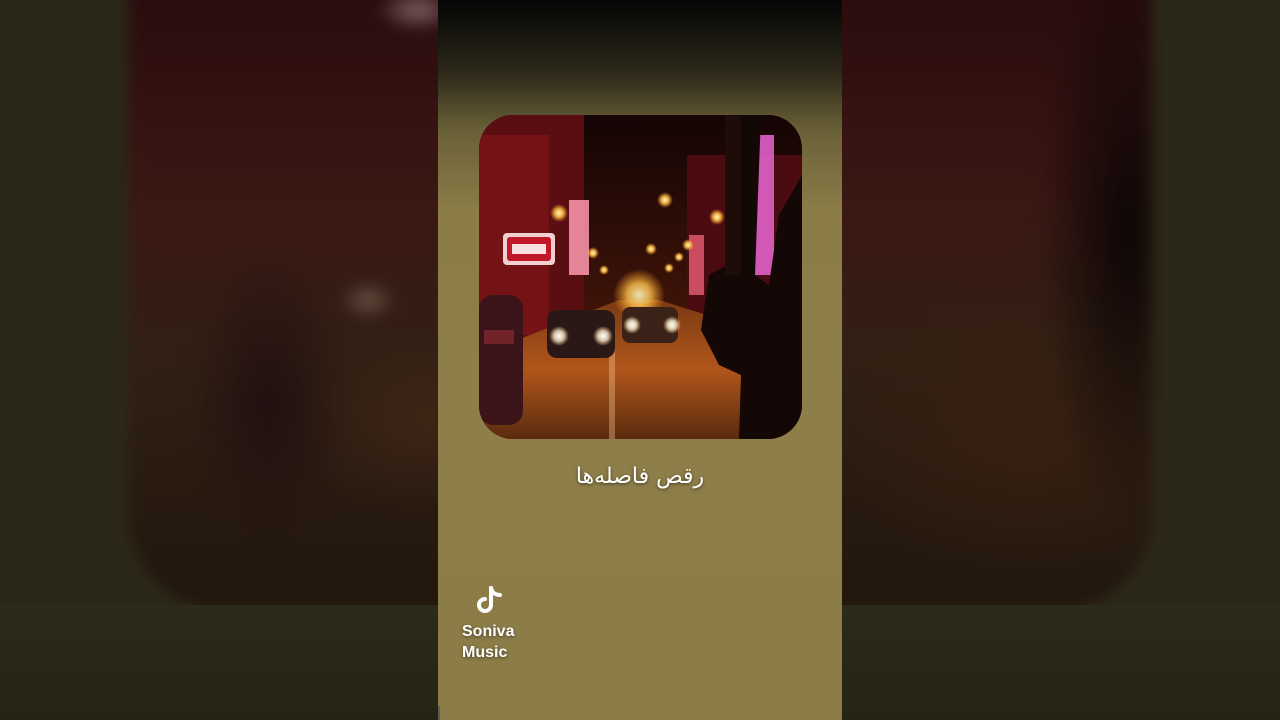  What do you see at coordinates (439, 713) in the screenshot?
I see `progress-tick` at bounding box center [439, 713].